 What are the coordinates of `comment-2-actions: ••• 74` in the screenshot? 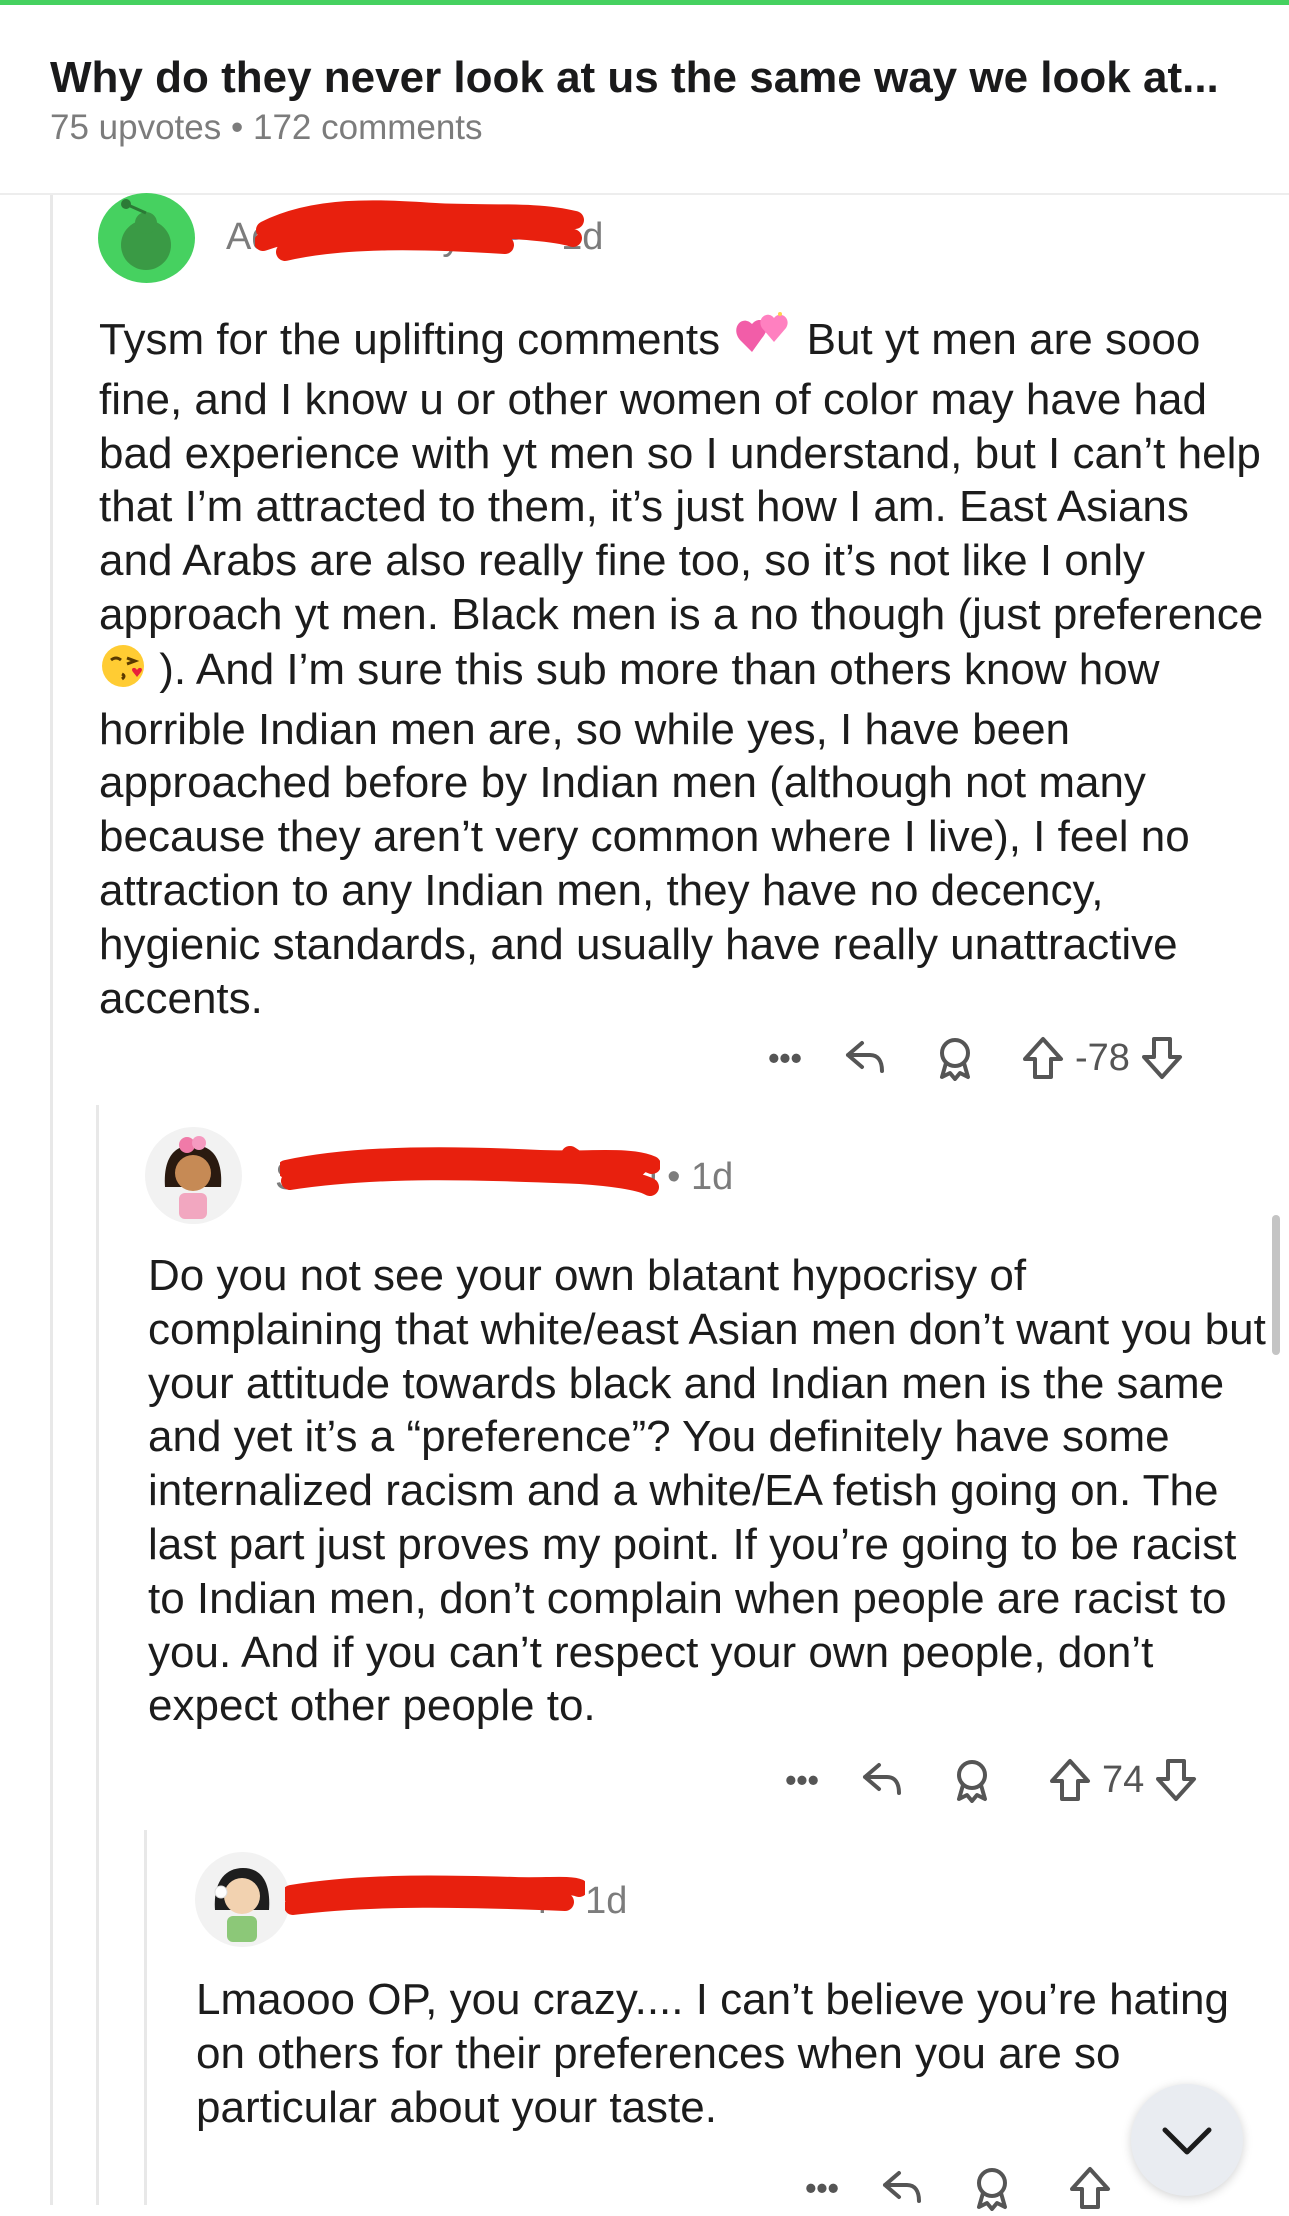 It's located at (985, 1780).